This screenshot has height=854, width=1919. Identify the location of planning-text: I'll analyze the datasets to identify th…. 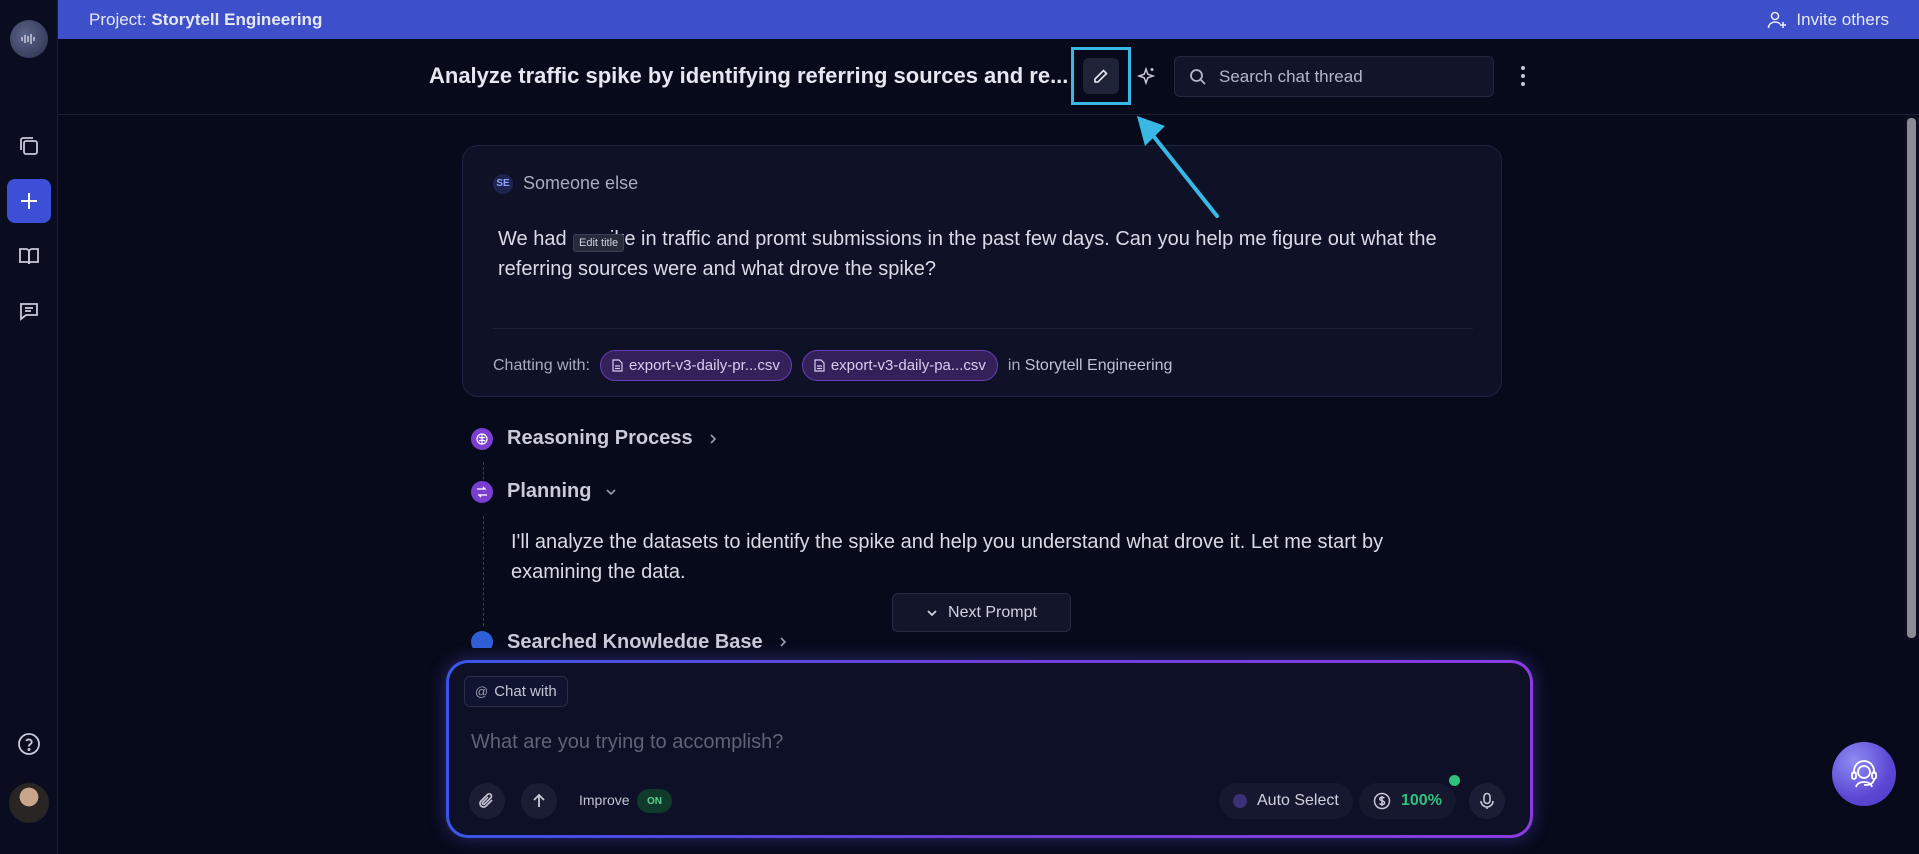
(947, 557).